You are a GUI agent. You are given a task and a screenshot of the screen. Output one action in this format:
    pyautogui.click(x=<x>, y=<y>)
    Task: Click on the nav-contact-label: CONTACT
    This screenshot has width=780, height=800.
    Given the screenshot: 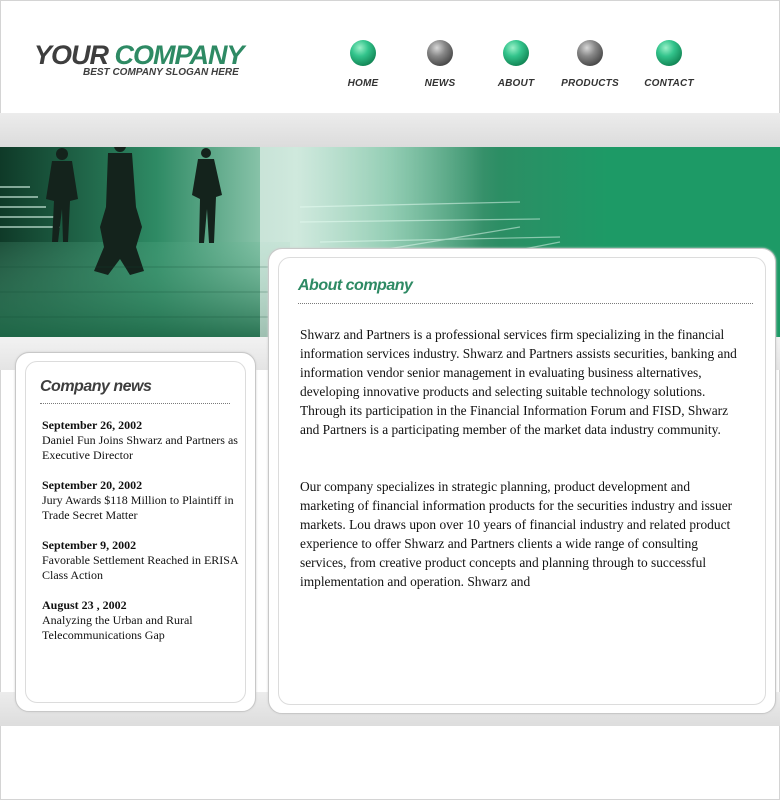 What is the action you would take?
    pyautogui.click(x=669, y=83)
    